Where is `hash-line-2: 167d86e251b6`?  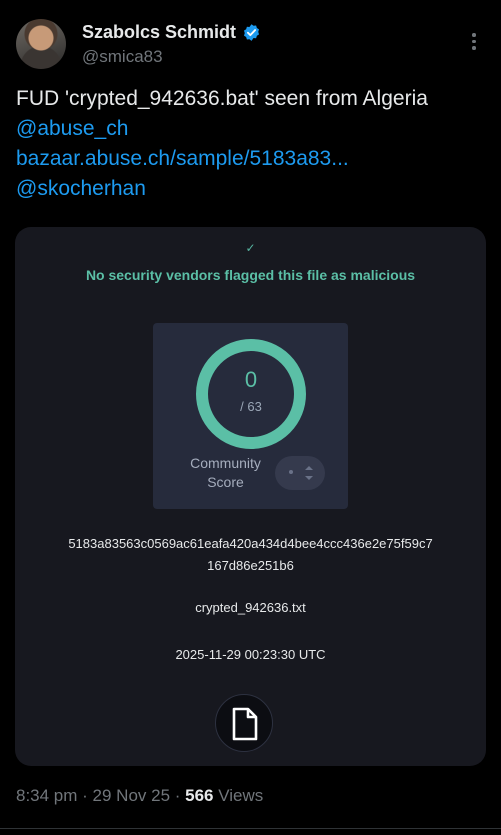
hash-line-2: 167d86e251b6 is located at coordinates (250, 565).